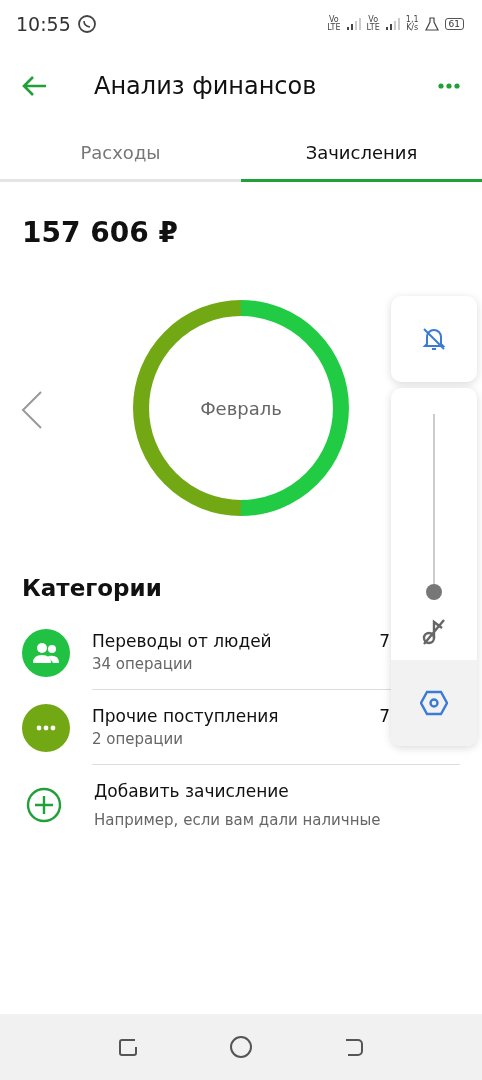 The image size is (482, 1080). Describe the element at coordinates (241, 408) in the screenshot. I see `month-label: Февраль` at that location.